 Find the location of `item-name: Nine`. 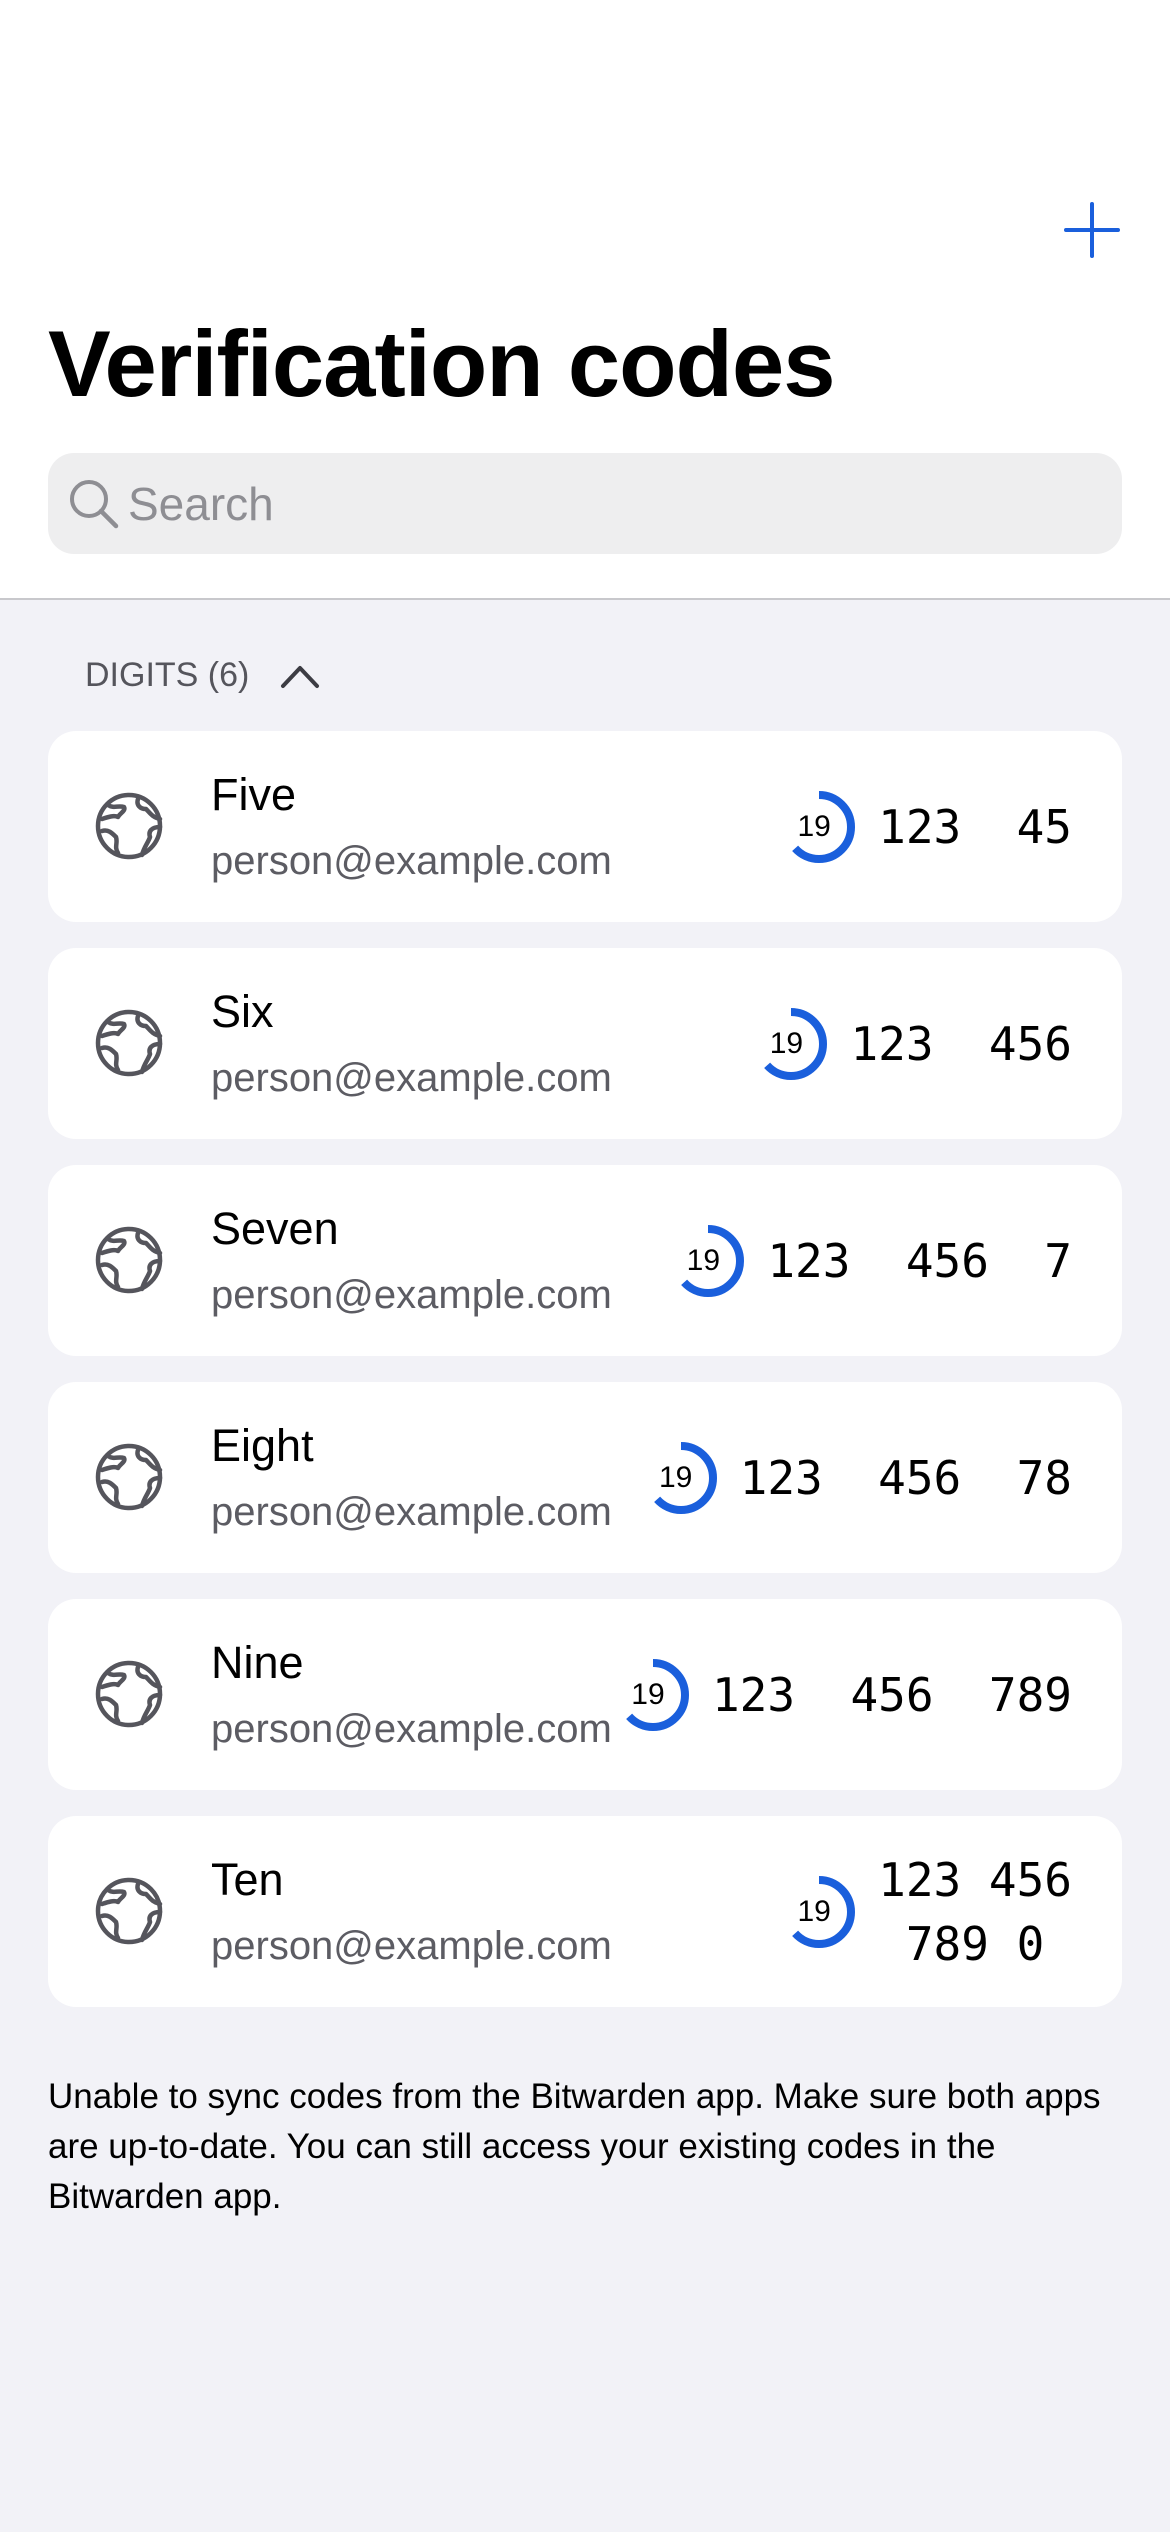

item-name: Nine is located at coordinates (257, 1662).